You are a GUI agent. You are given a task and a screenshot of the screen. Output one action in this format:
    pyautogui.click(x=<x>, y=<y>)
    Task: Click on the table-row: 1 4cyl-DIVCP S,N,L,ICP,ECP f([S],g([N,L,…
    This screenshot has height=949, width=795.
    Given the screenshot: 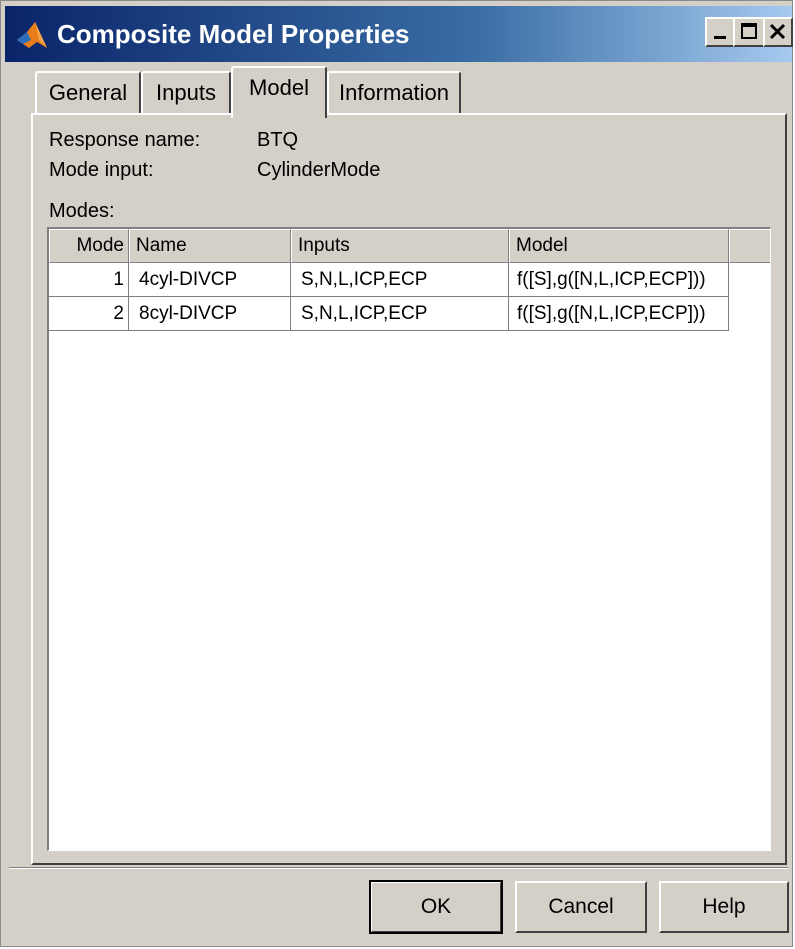 What is the action you would take?
    pyautogui.click(x=389, y=280)
    